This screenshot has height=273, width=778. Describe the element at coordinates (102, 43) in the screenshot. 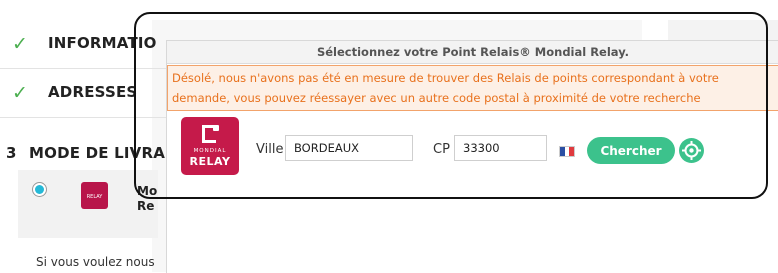

I see `step-title: INFORMATIO` at that location.